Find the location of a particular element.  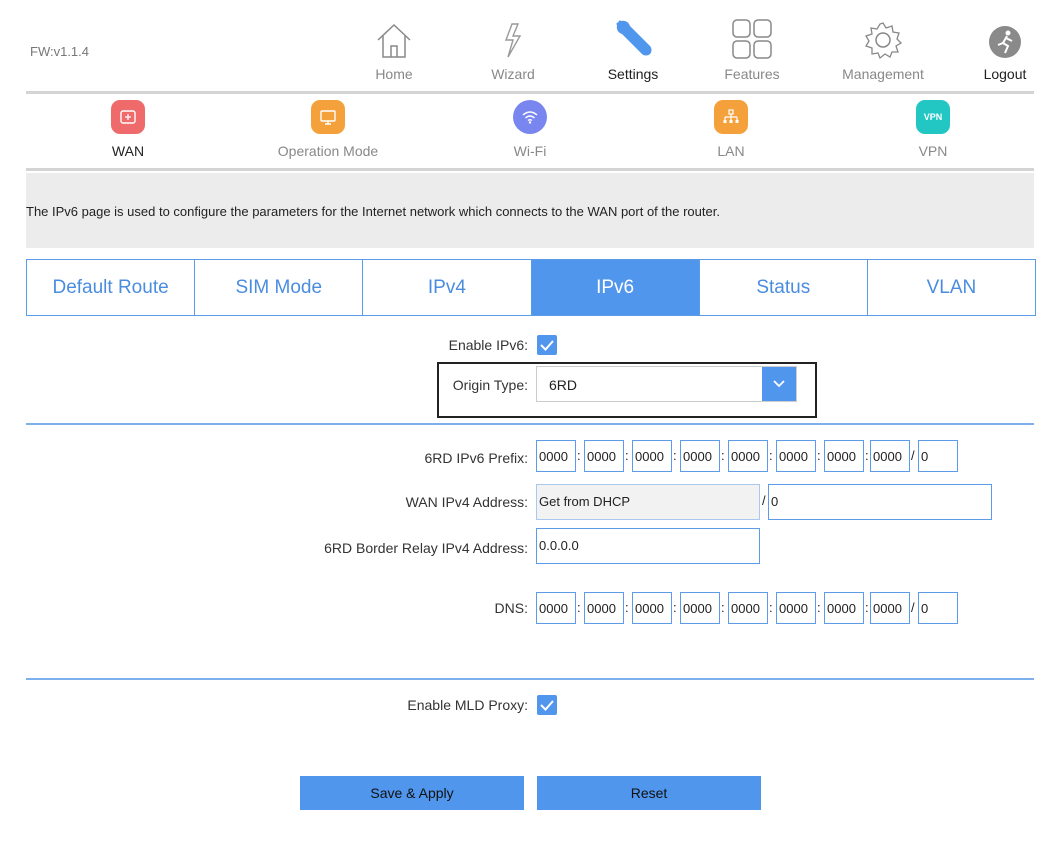

subnav-vpn: VPN VPN is located at coordinates (933, 128).